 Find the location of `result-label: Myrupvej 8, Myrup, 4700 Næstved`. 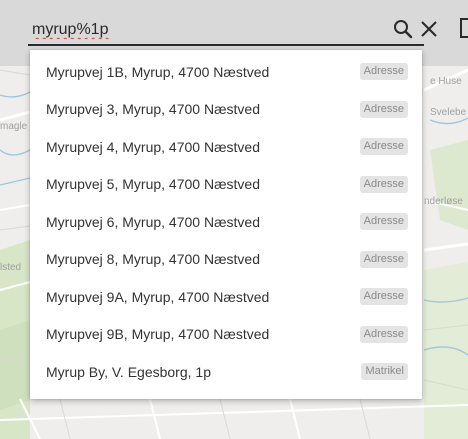

result-label: Myrupvej 8, Myrup, 4700 Næstved is located at coordinates (153, 259).